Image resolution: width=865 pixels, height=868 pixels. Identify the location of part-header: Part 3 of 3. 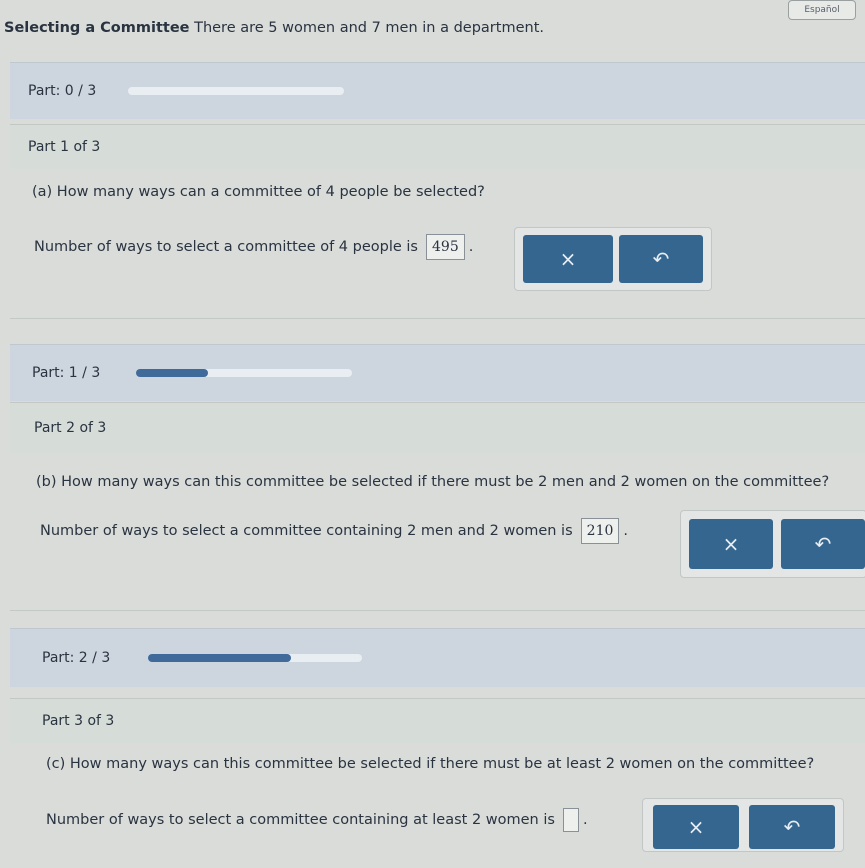
(437, 720).